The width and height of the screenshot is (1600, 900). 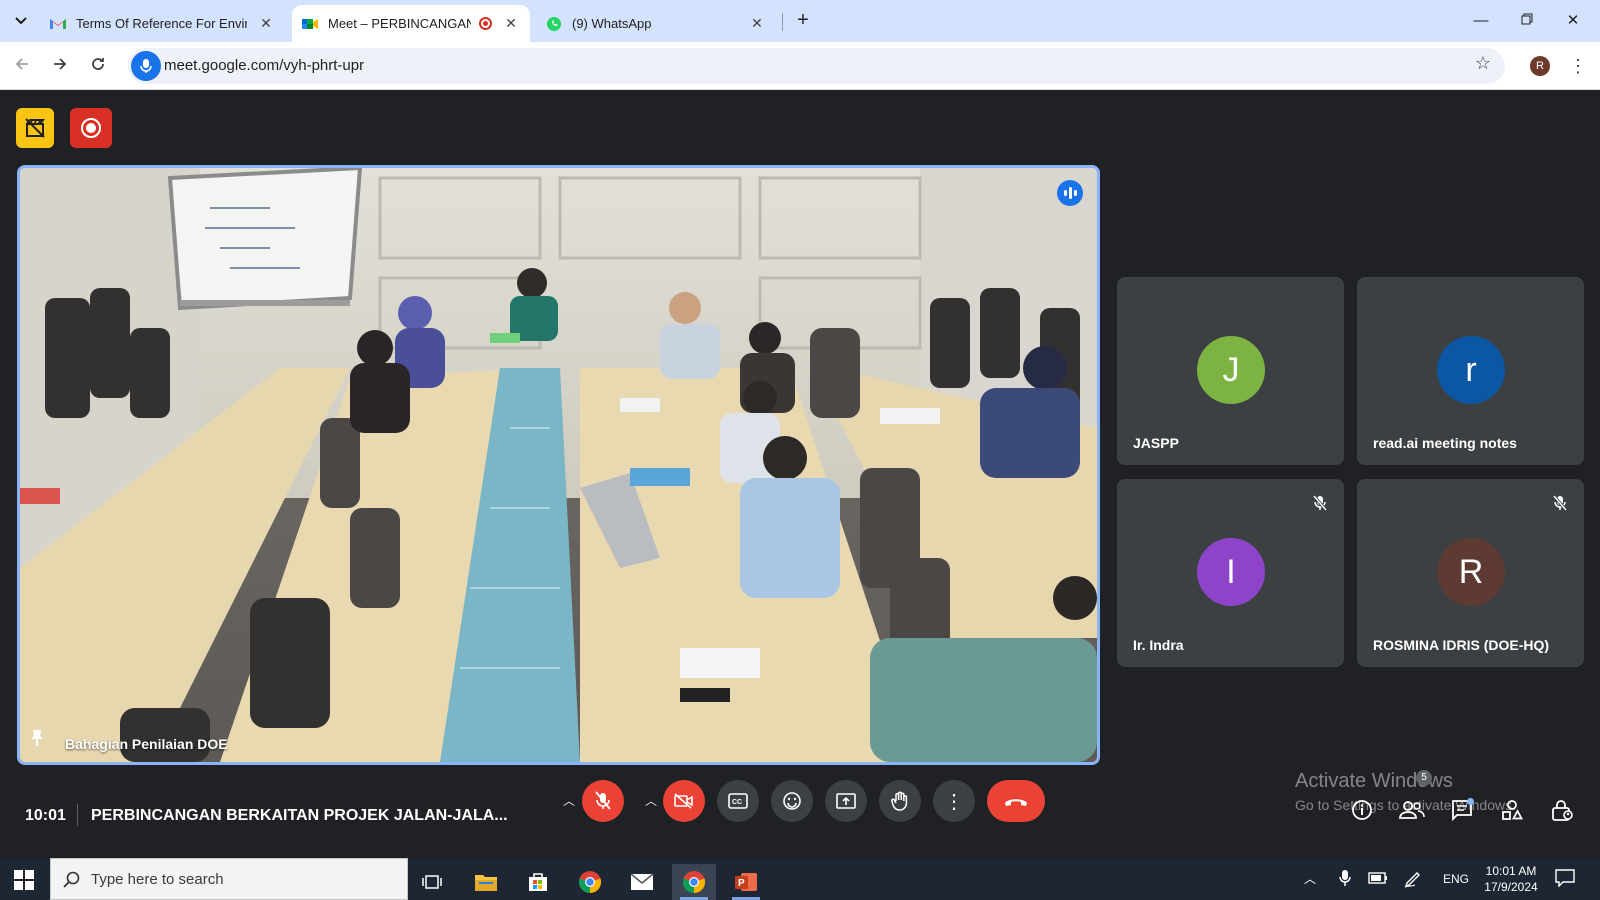 What do you see at coordinates (792, 801) in the screenshot?
I see `reactions-button` at bounding box center [792, 801].